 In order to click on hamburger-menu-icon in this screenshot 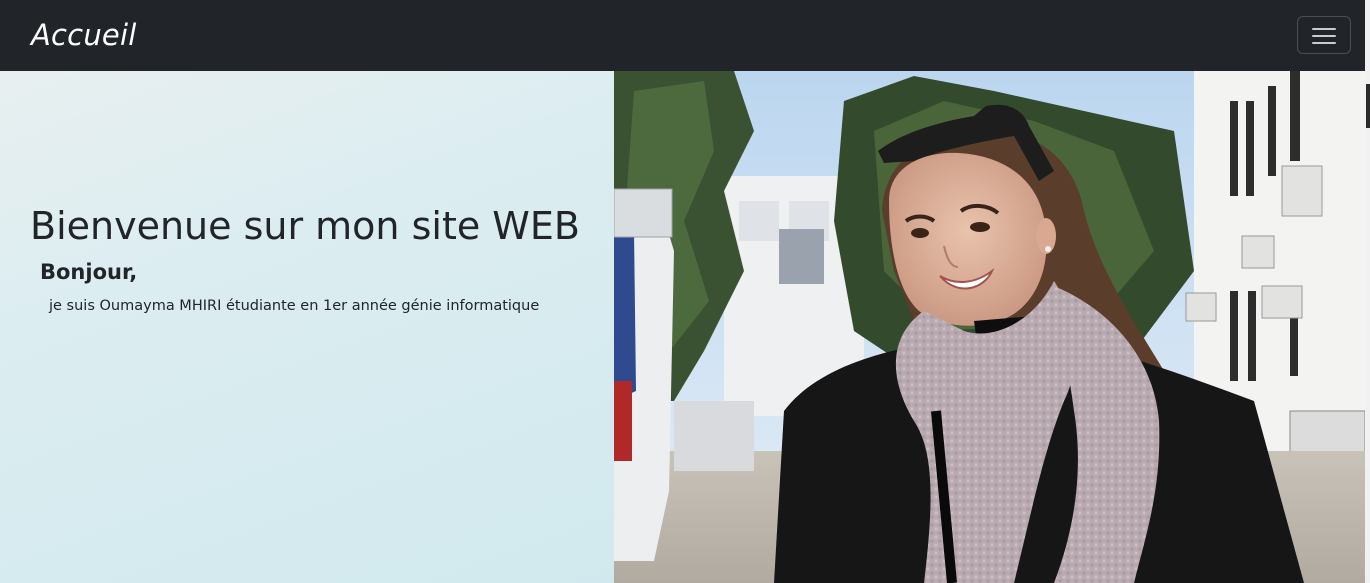, I will do `click(1324, 36)`.